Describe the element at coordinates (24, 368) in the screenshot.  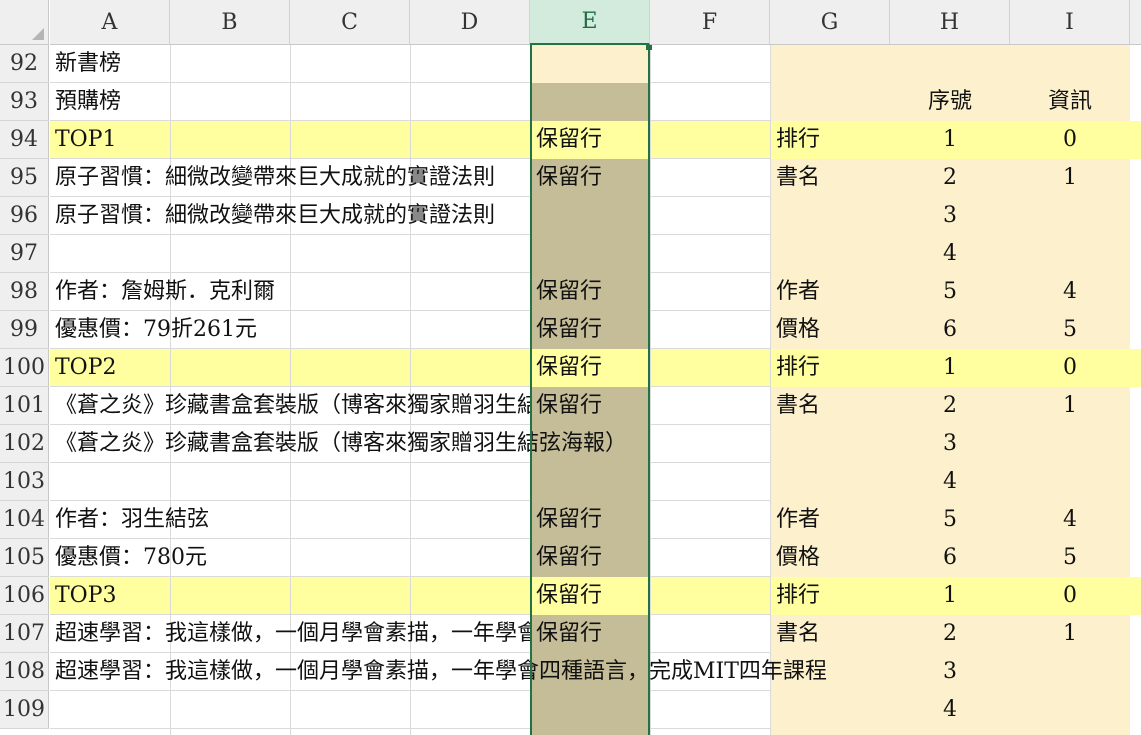
I see `row-header: 100` at that location.